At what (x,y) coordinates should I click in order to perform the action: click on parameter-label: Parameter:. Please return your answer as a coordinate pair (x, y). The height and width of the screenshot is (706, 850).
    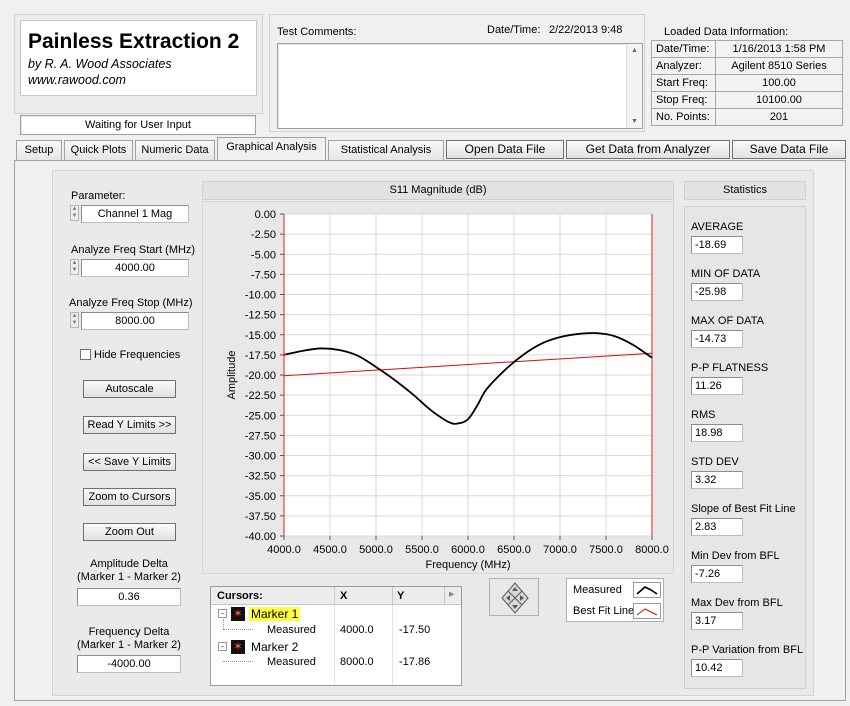
    Looking at the image, I should click on (98, 196).